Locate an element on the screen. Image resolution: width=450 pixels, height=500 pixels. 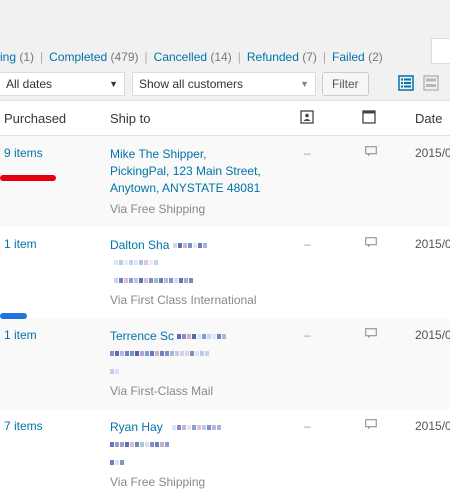
filter-refunded-label: Refunded is located at coordinates (272, 57).